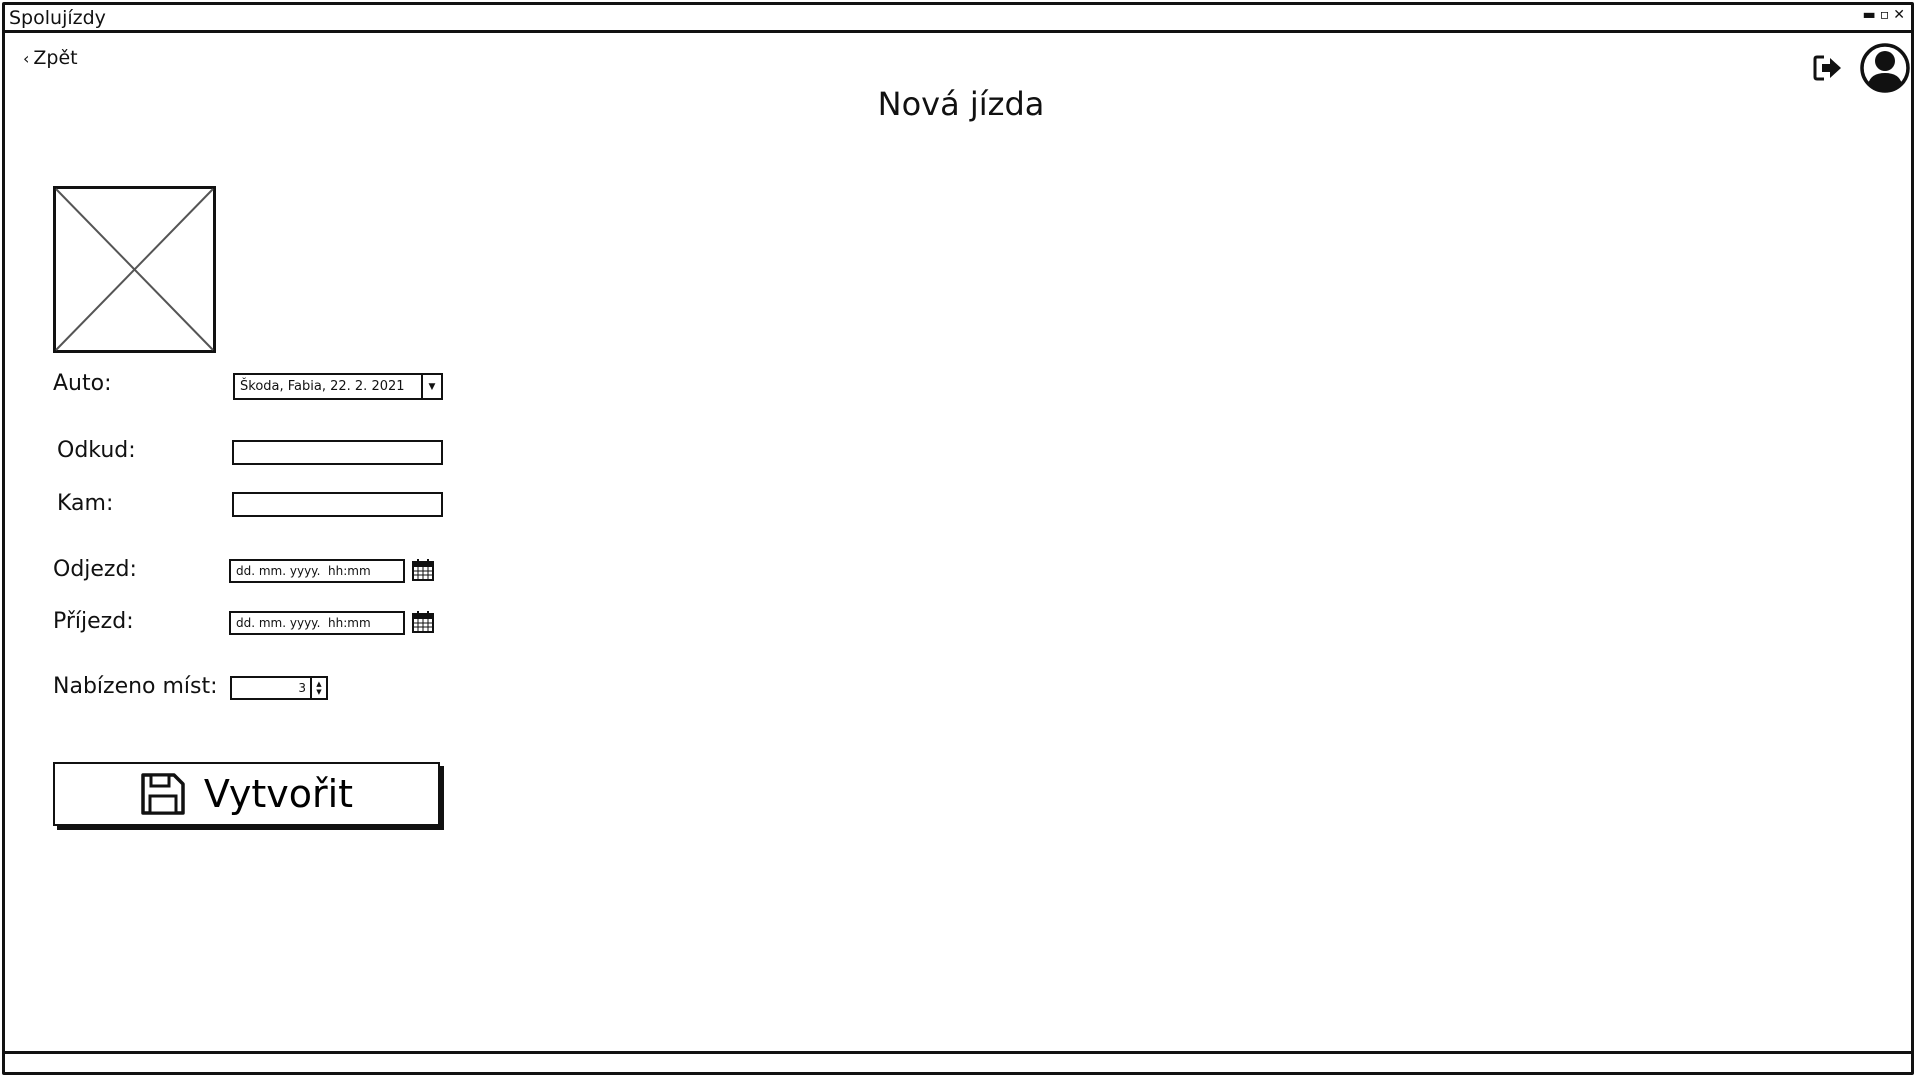 This screenshot has width=1920, height=1080. I want to click on page-title: Nová jízda, so click(961, 104).